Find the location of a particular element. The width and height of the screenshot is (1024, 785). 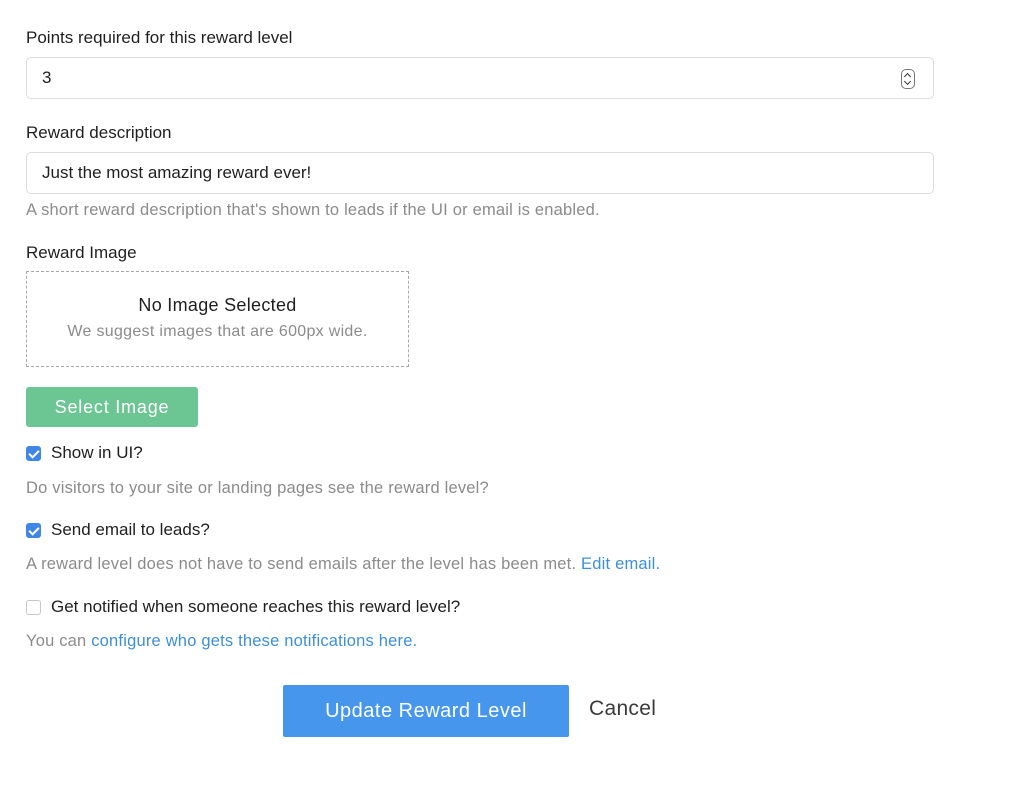

send-email-row: Send email to leads? is located at coordinates (118, 530).